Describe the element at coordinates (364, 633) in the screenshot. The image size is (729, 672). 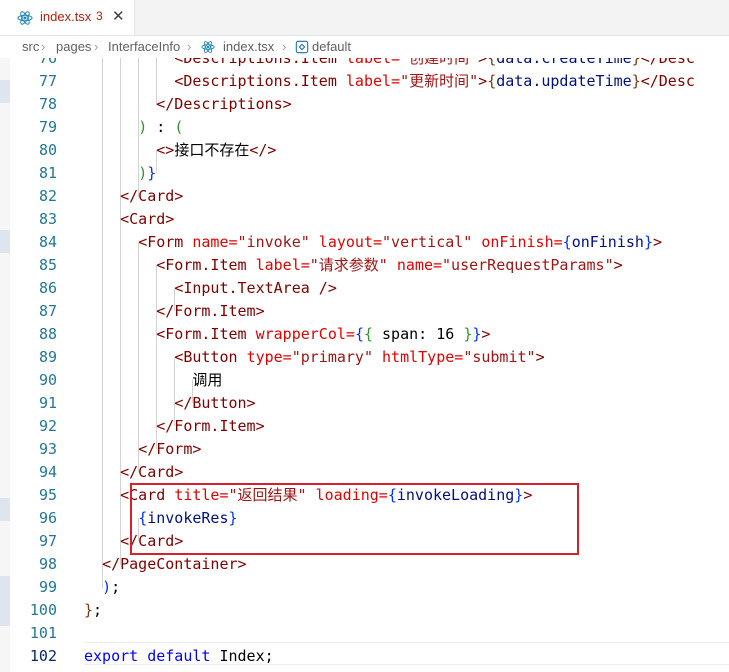
I see `code-line: 101` at that location.